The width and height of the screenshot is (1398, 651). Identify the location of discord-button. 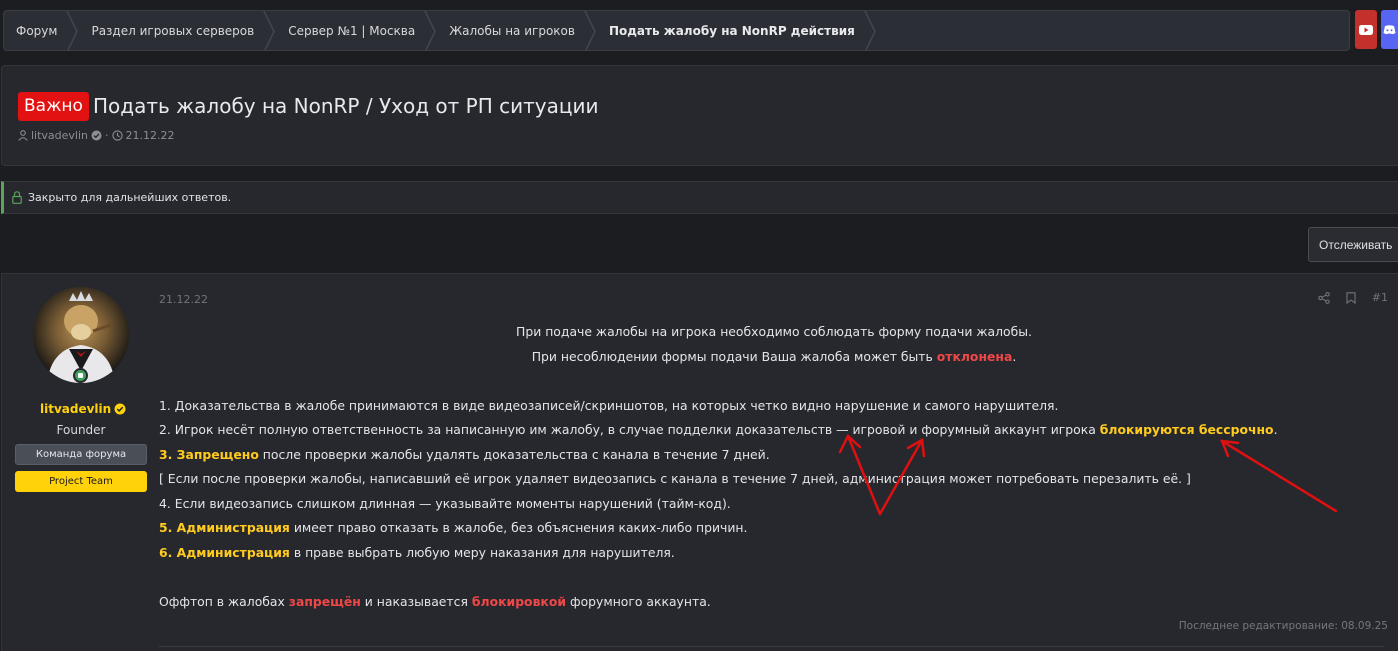
(1389, 29).